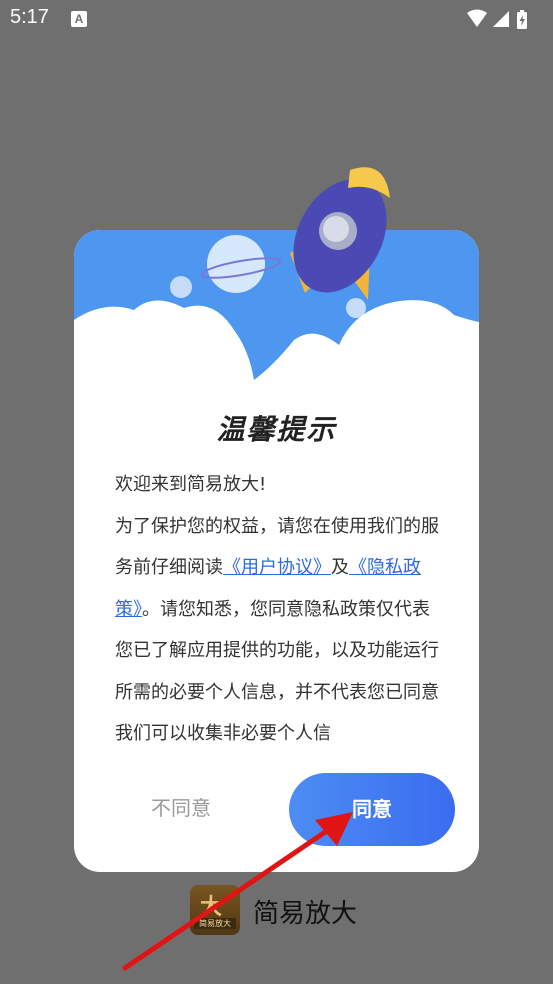 The height and width of the screenshot is (984, 553). I want to click on rocket-icon, so click(340, 233).